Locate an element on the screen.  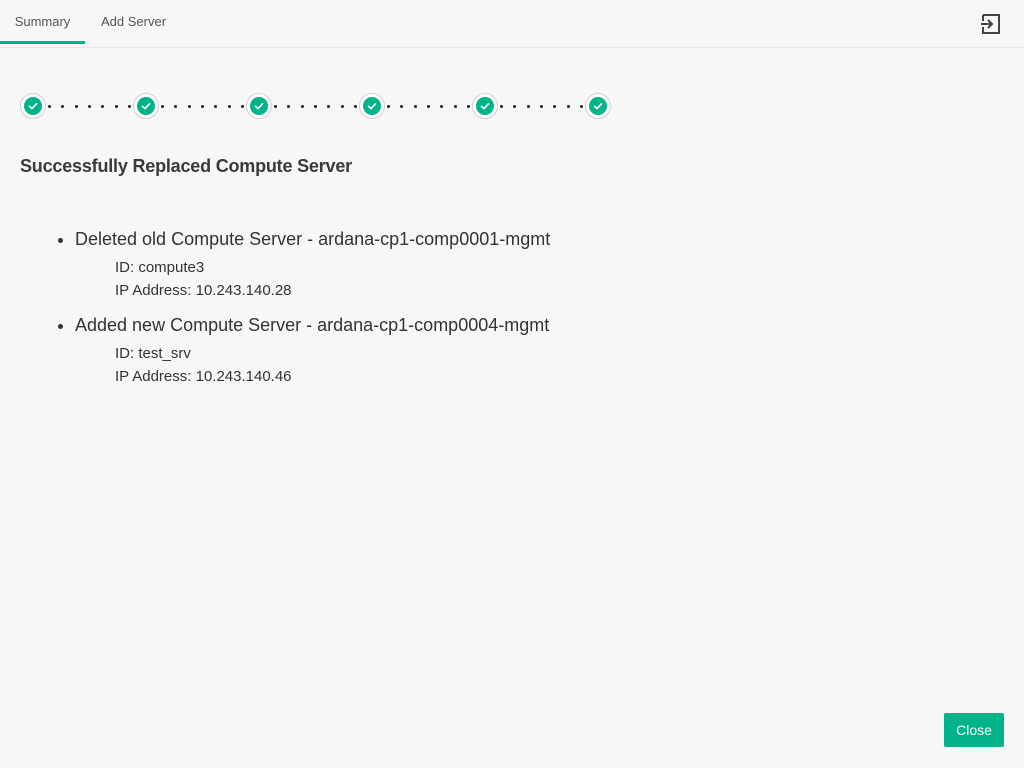
page-title: Successfully Replaced Compute Server is located at coordinates (186, 166).